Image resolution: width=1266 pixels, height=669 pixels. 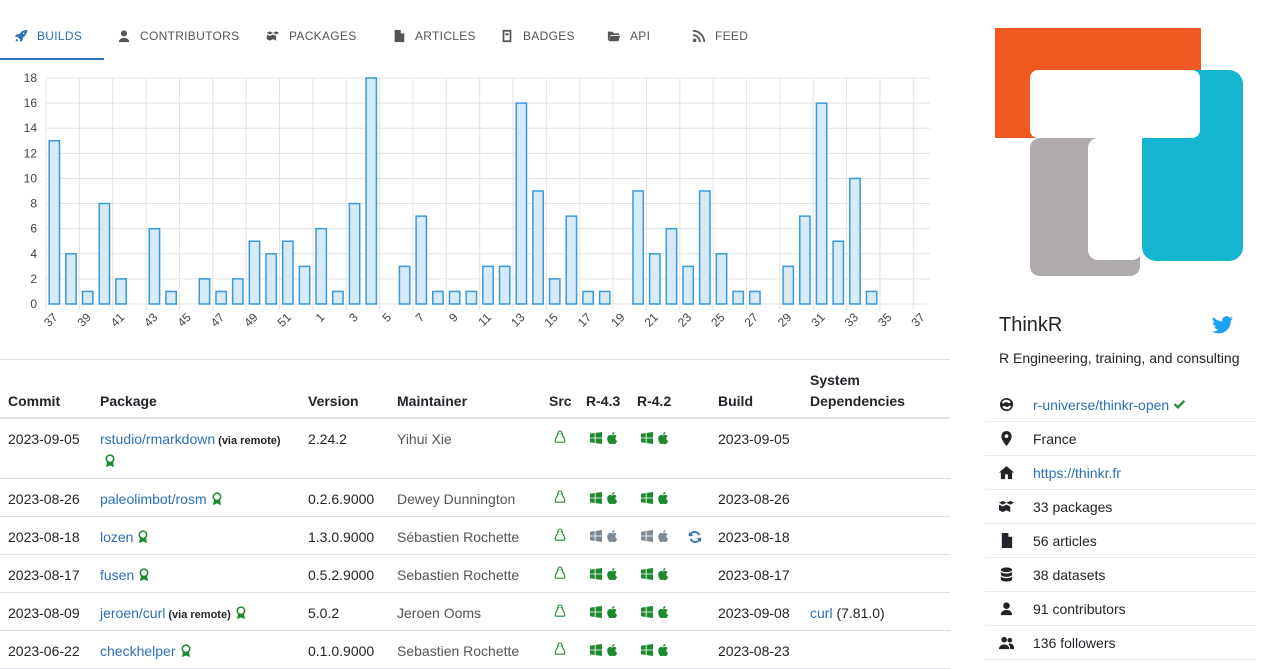 What do you see at coordinates (311, 36) in the screenshot?
I see `tab-packages: PACKAGES` at bounding box center [311, 36].